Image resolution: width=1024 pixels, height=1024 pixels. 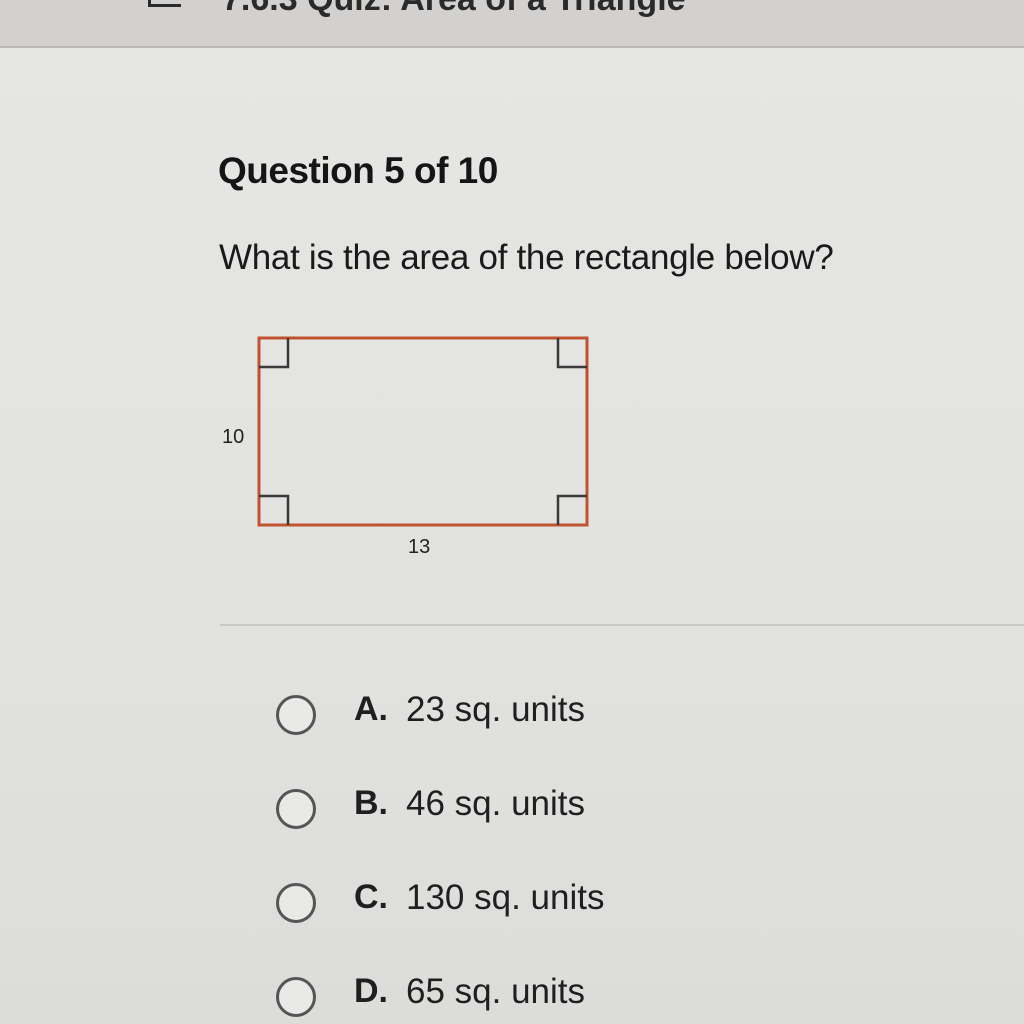 I want to click on question-counter: Question 5 of 10, so click(x=358, y=170).